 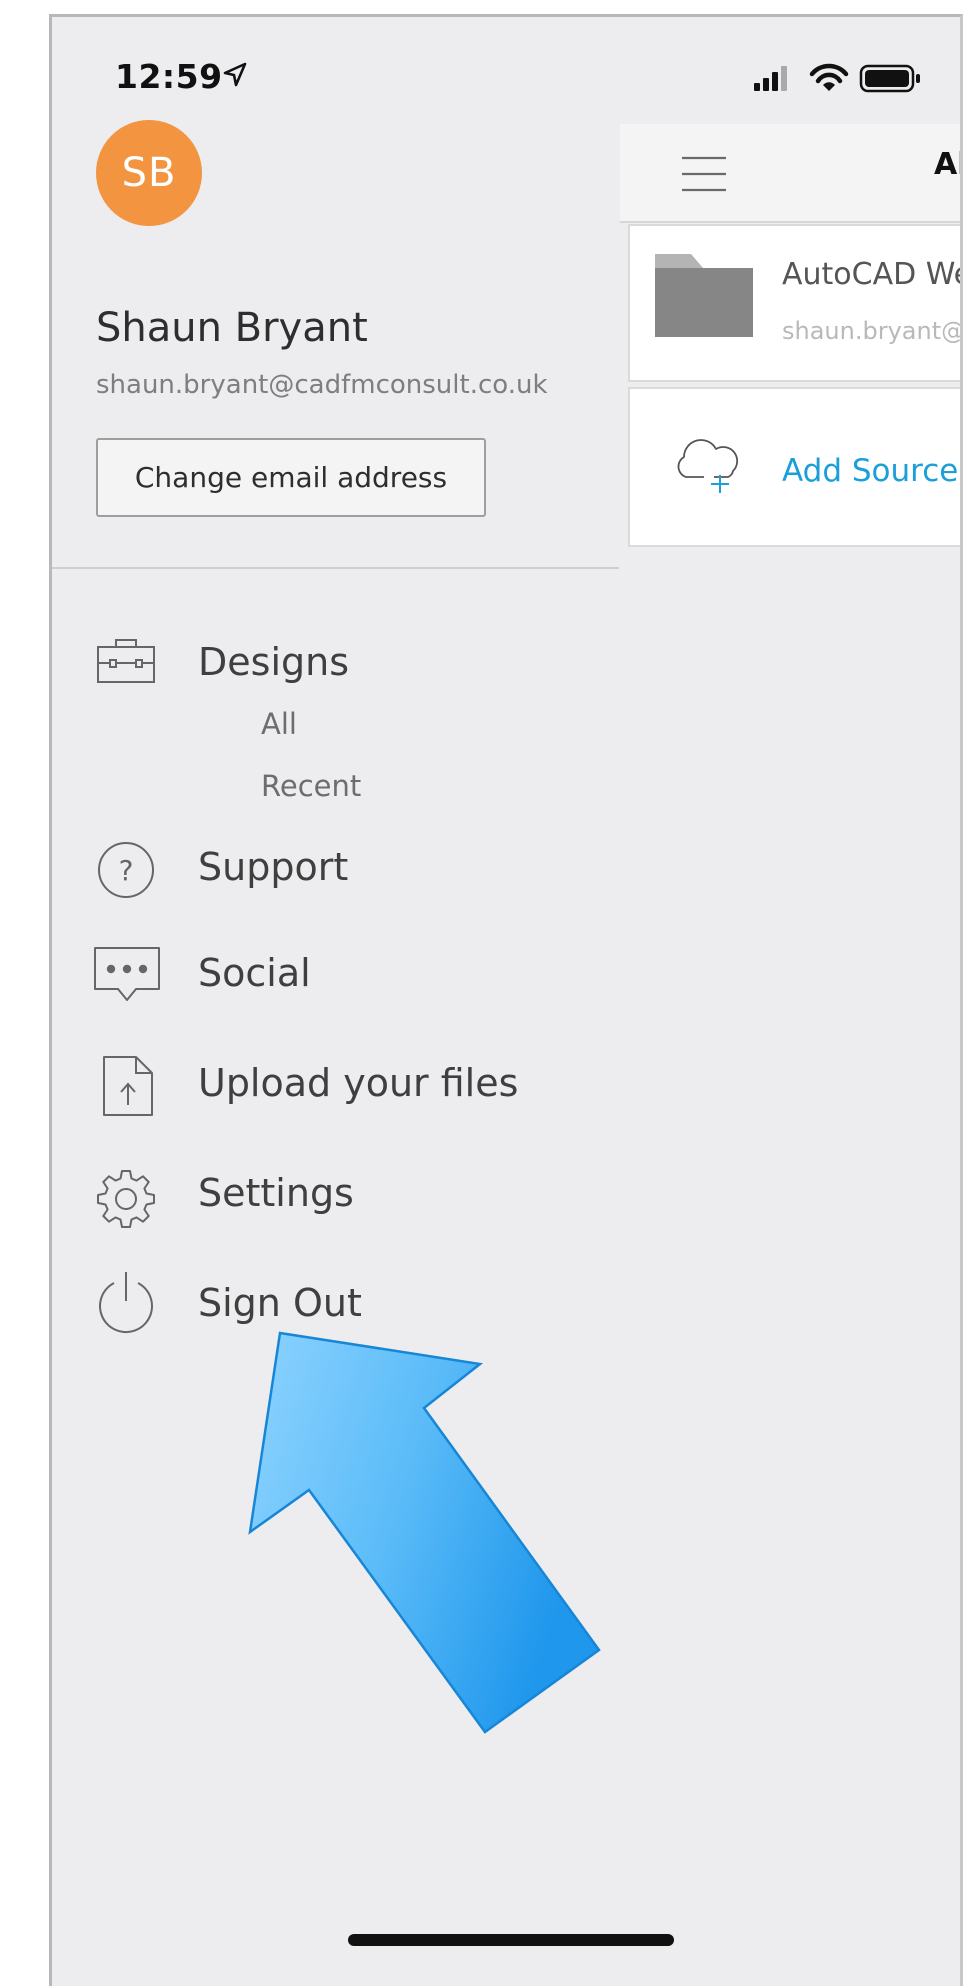 I want to click on hamburger-menu-icon, so click(x=704, y=174).